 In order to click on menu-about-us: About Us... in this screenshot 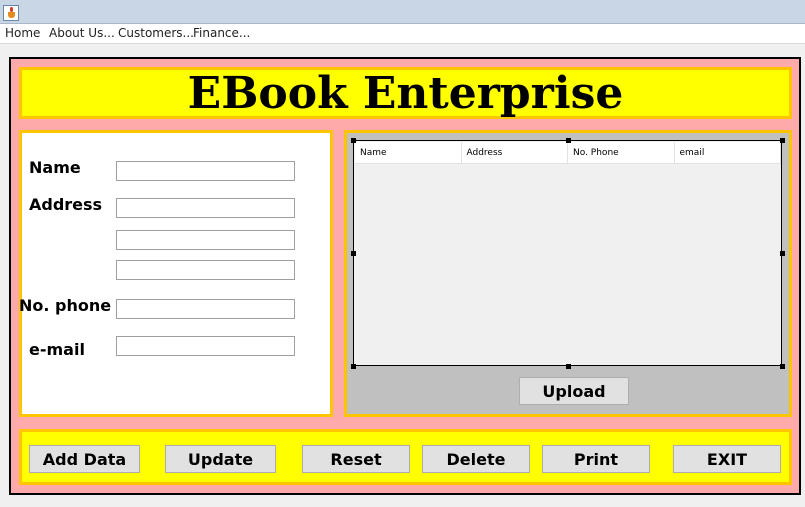, I will do `click(82, 33)`.